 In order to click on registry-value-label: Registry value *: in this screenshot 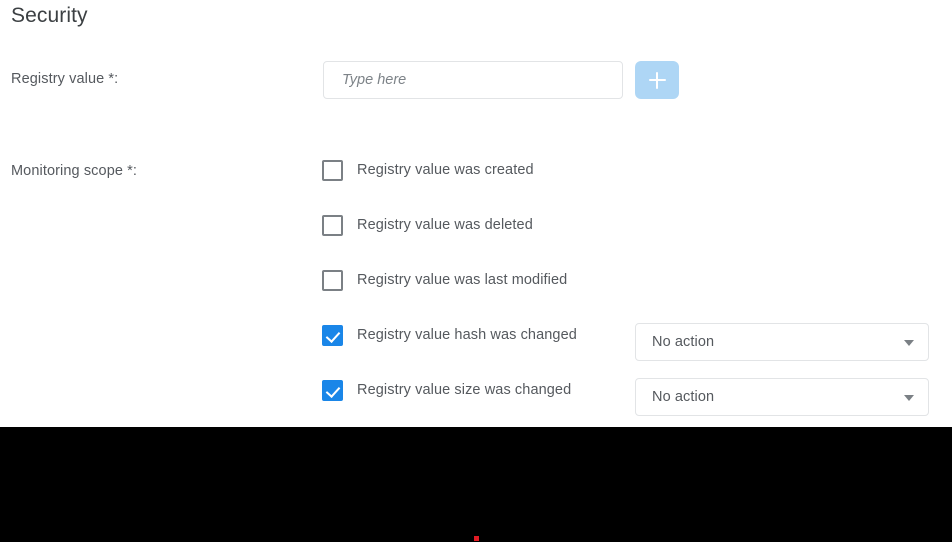, I will do `click(65, 79)`.